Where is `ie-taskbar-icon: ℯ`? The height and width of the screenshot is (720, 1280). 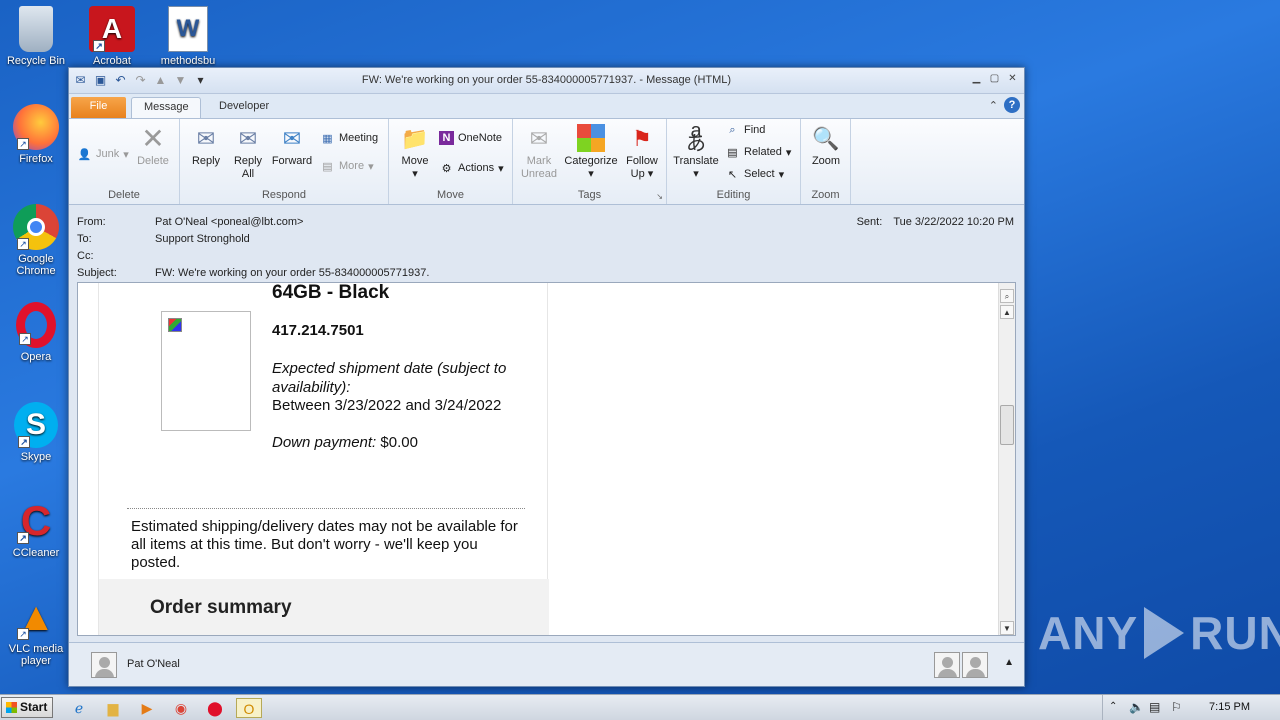 ie-taskbar-icon: ℯ is located at coordinates (79, 708).